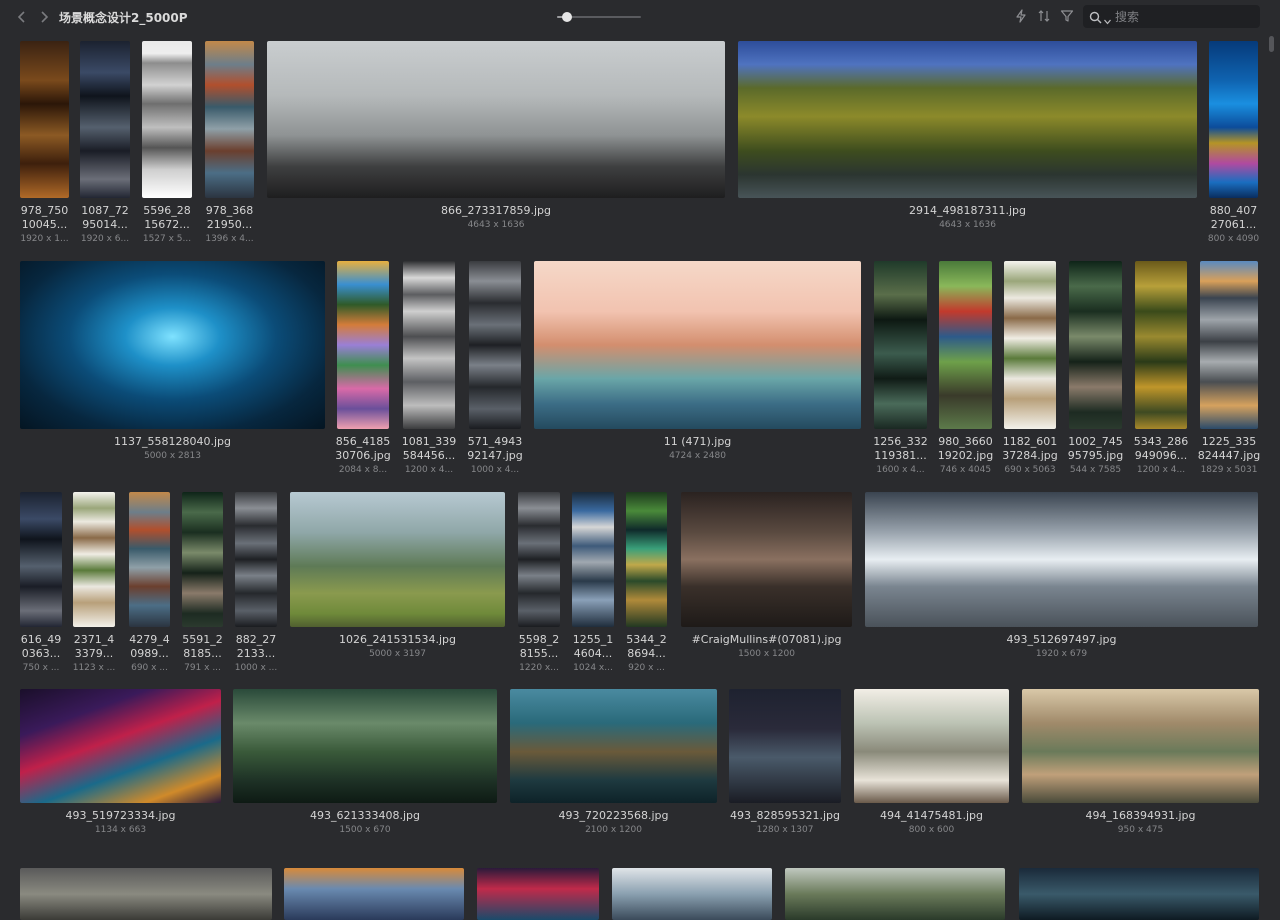 This screenshot has height=920, width=1280. What do you see at coordinates (1183, 16) in the screenshot?
I see `search-input` at bounding box center [1183, 16].